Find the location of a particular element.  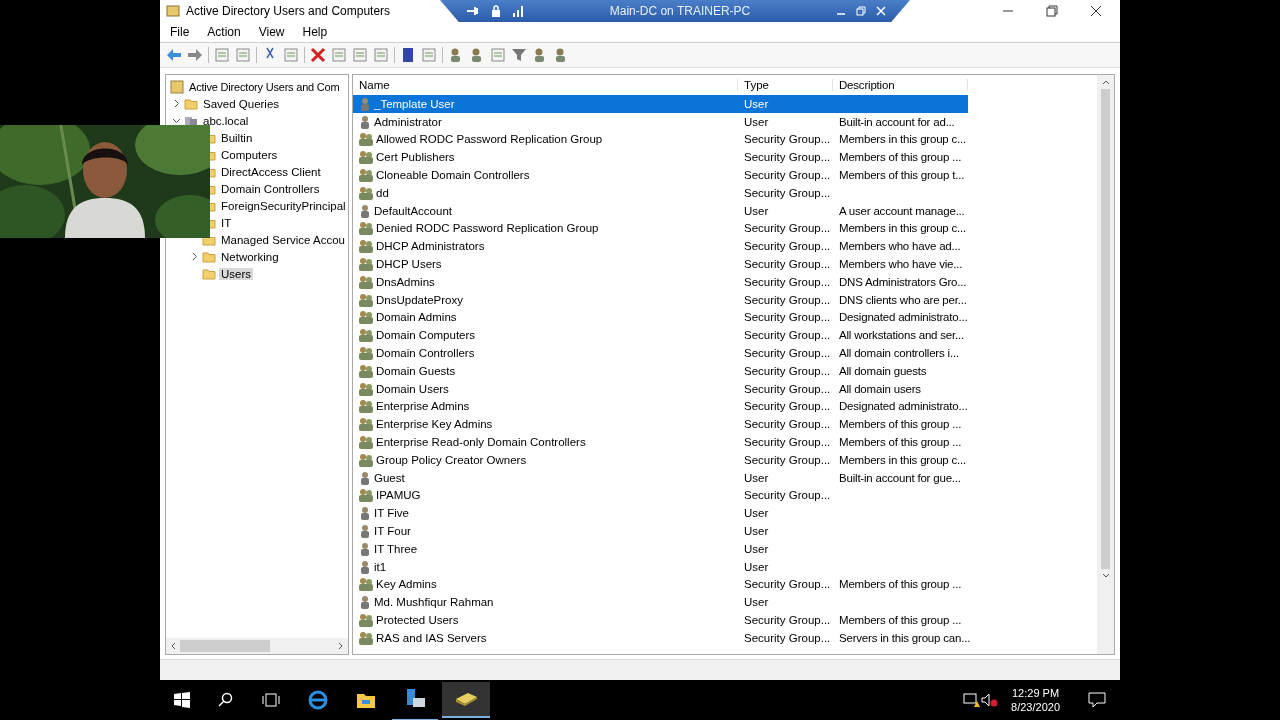

tree-item: Managed Service Accou is located at coordinates (283, 239).